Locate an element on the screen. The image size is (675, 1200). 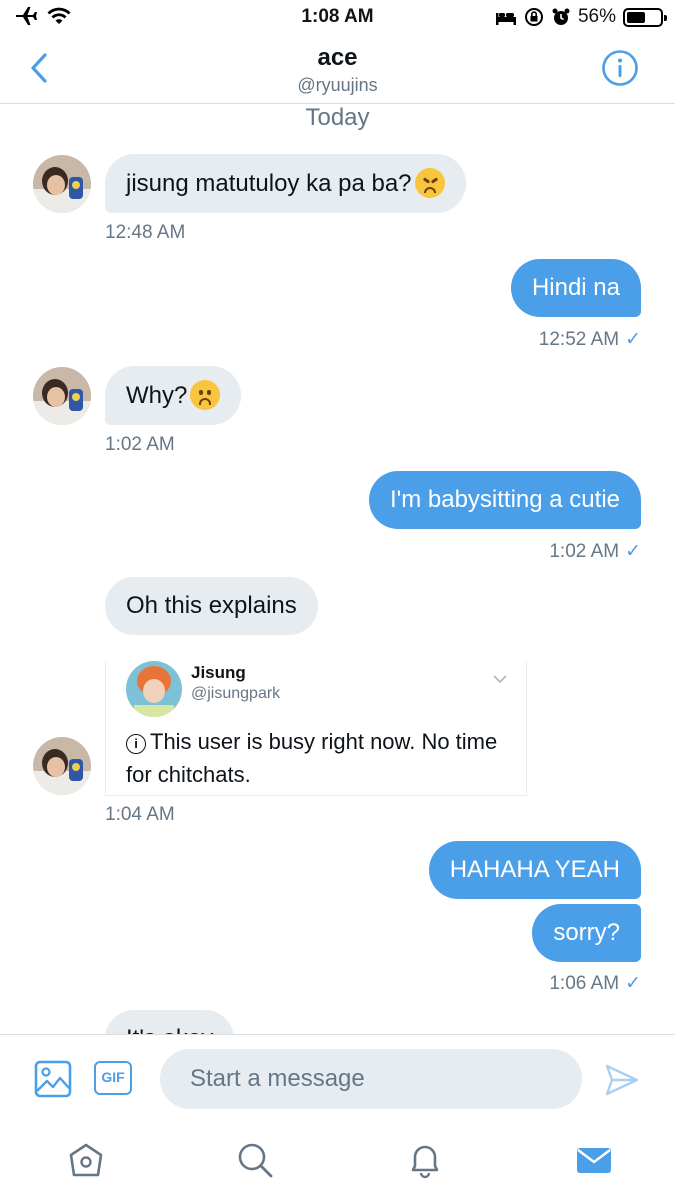
send-icon is located at coordinates (622, 1080).